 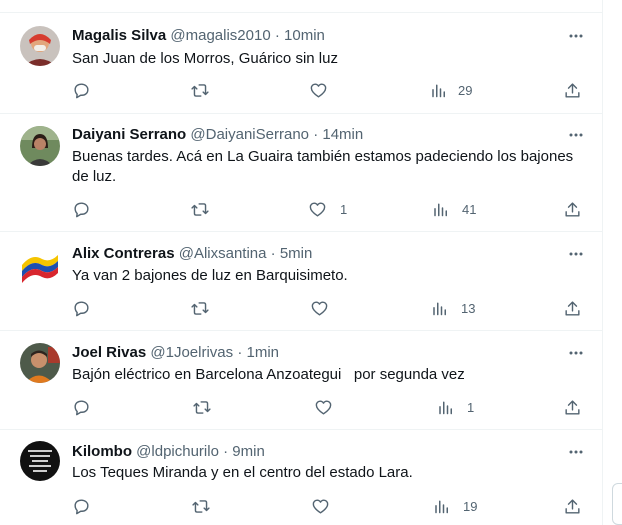 I want to click on author-name: Daiyani Serrano, so click(x=129, y=134).